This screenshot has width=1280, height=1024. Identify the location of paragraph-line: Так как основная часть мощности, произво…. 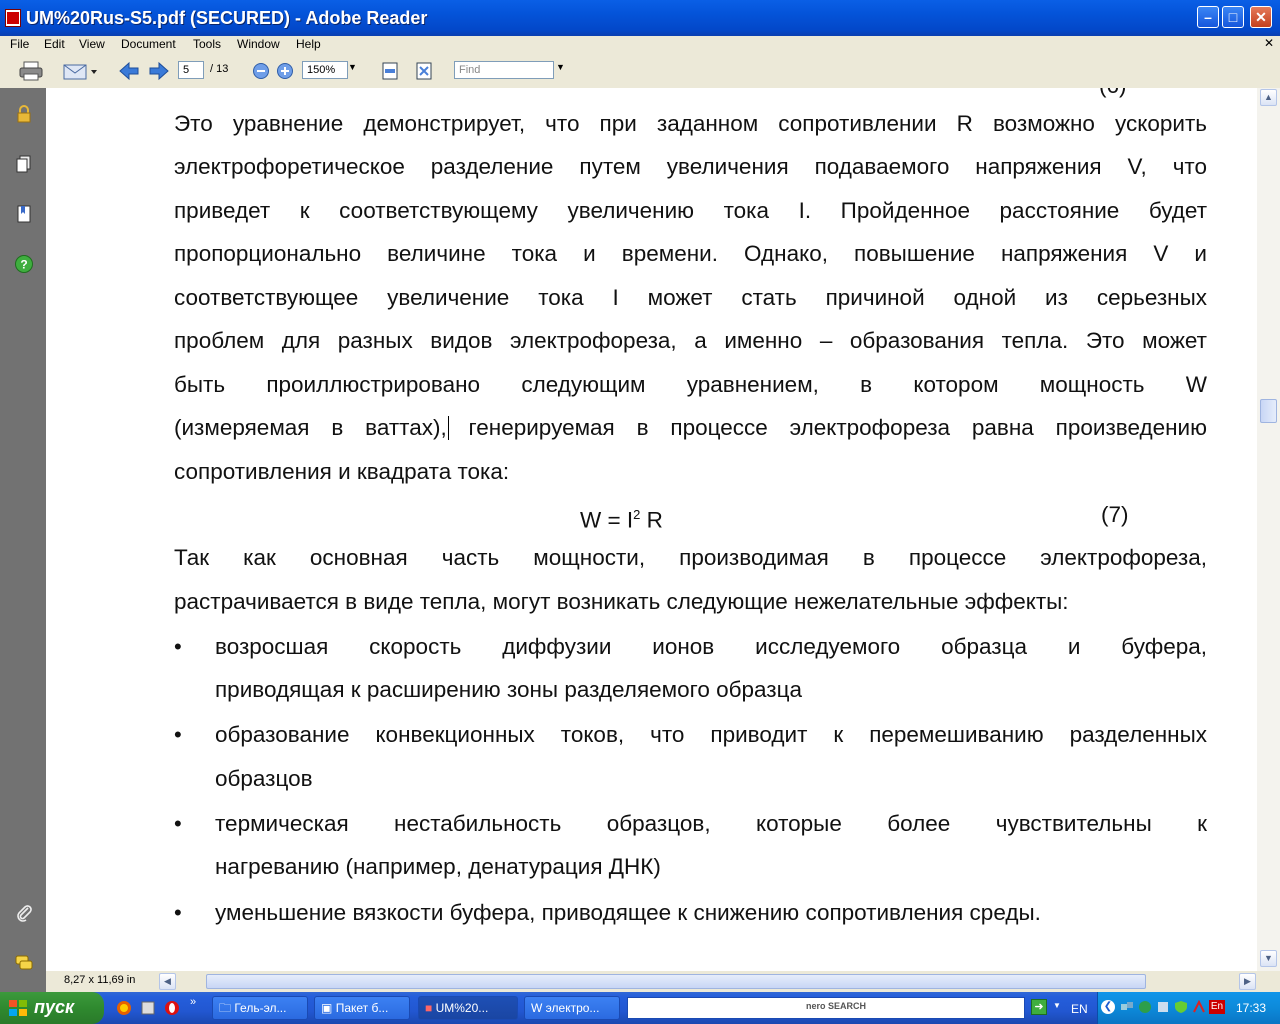
(690, 557).